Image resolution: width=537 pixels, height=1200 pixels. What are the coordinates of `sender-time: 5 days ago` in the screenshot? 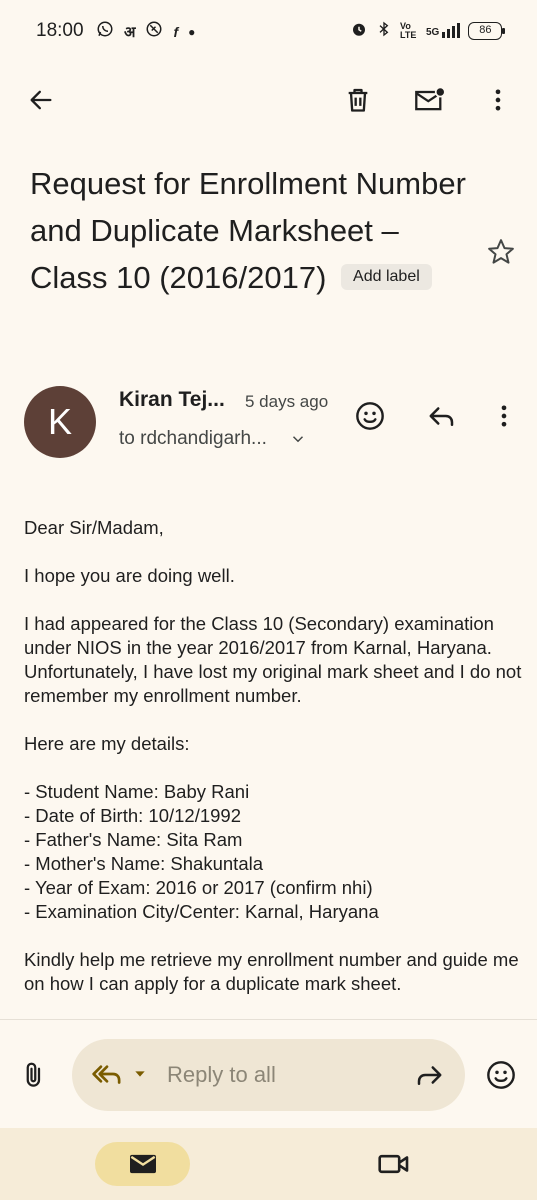 It's located at (287, 401).